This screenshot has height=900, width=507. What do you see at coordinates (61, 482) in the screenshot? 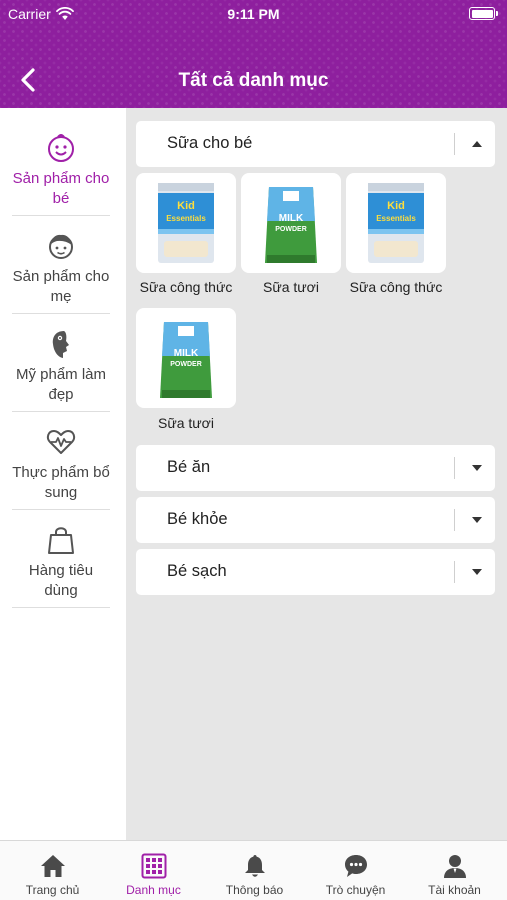
I see `sidebar-item-label: Thực phẩm bổ sung` at bounding box center [61, 482].